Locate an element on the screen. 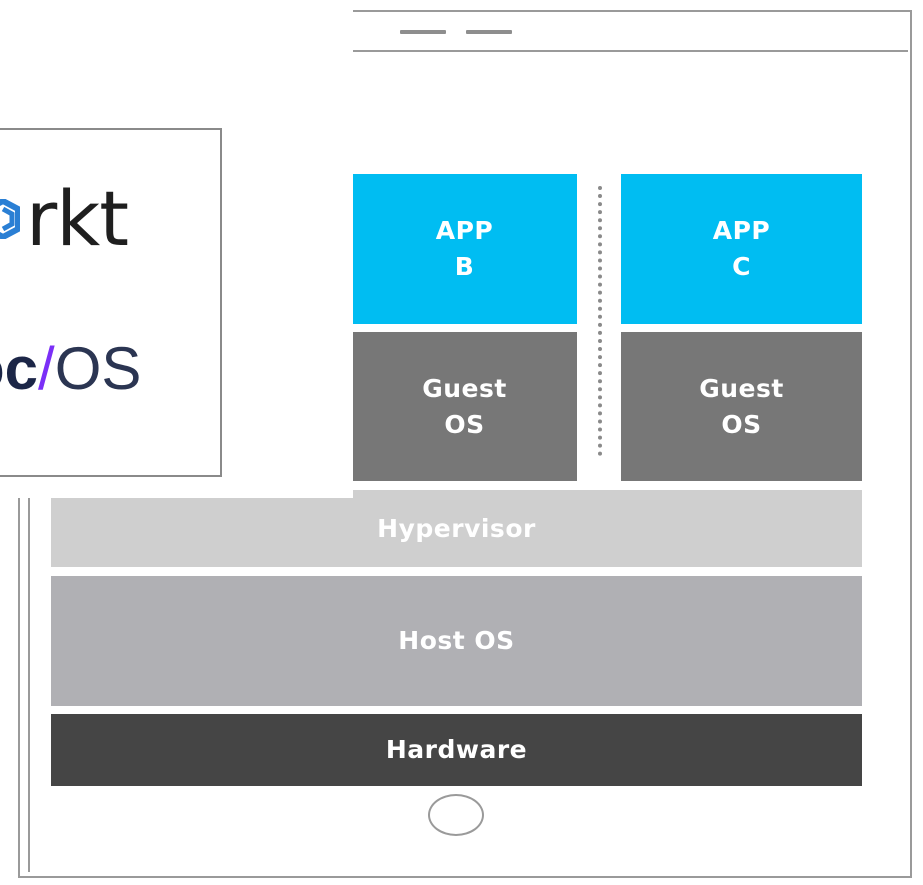 This screenshot has width=923, height=885. app-c-label-line1: APP is located at coordinates (741, 230).